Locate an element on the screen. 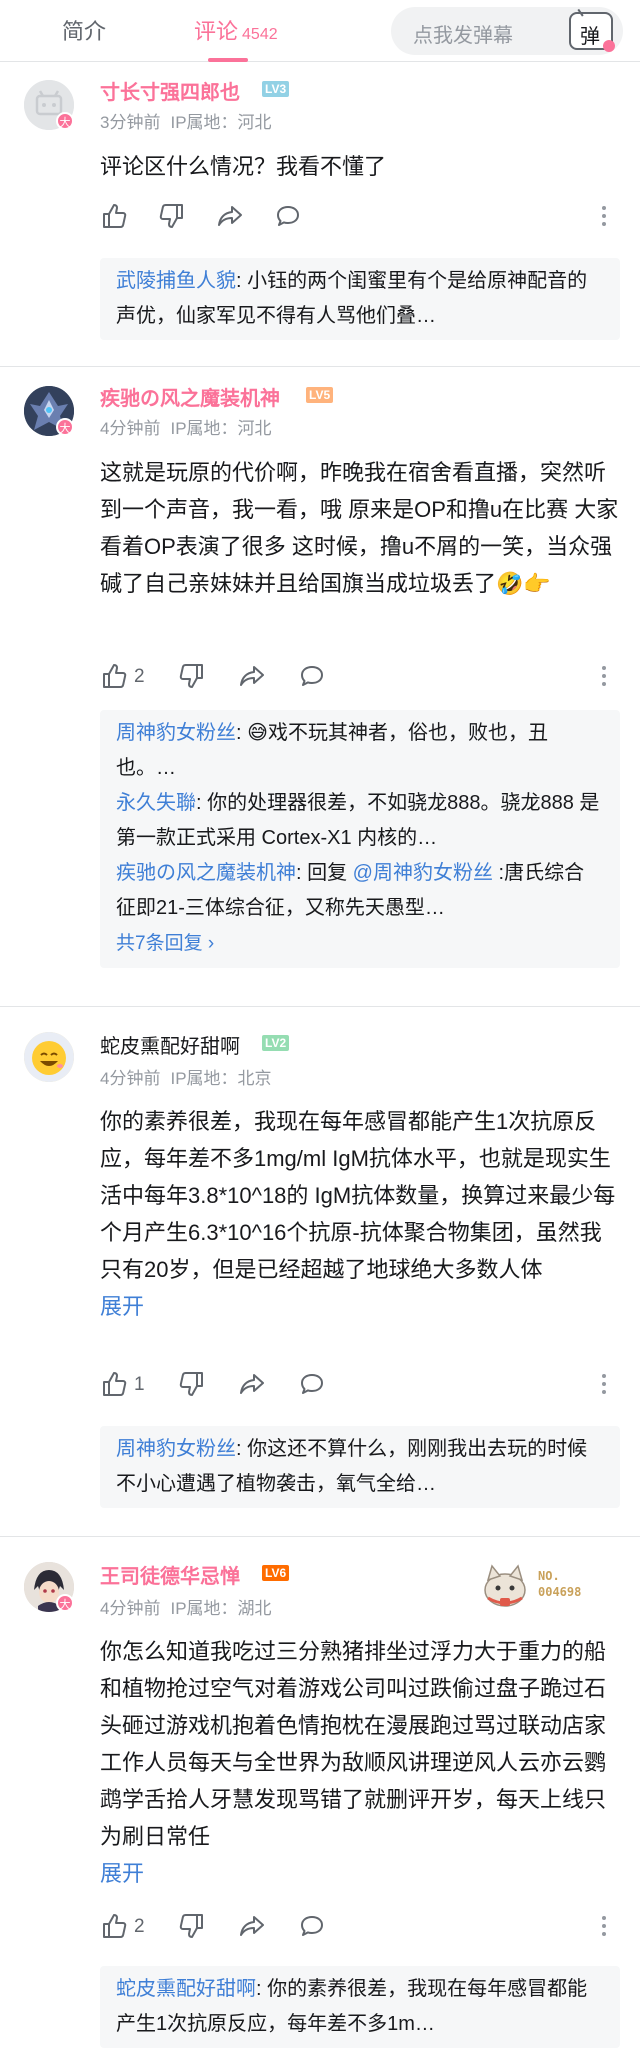 The image size is (640, 2051). danmaku-toggle-button: 弹 is located at coordinates (592, 28).